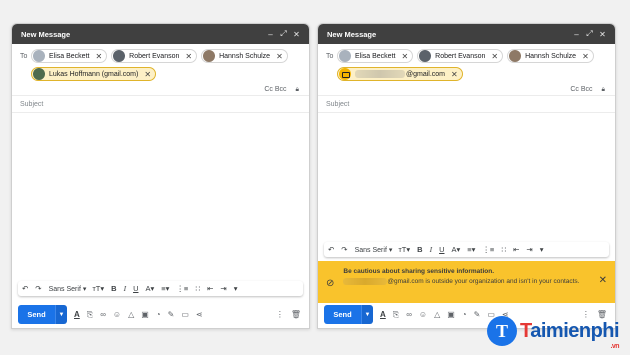 This screenshot has height=355, width=630. What do you see at coordinates (426, 74) in the screenshot?
I see `recipient-domain: @gmail.com` at bounding box center [426, 74].